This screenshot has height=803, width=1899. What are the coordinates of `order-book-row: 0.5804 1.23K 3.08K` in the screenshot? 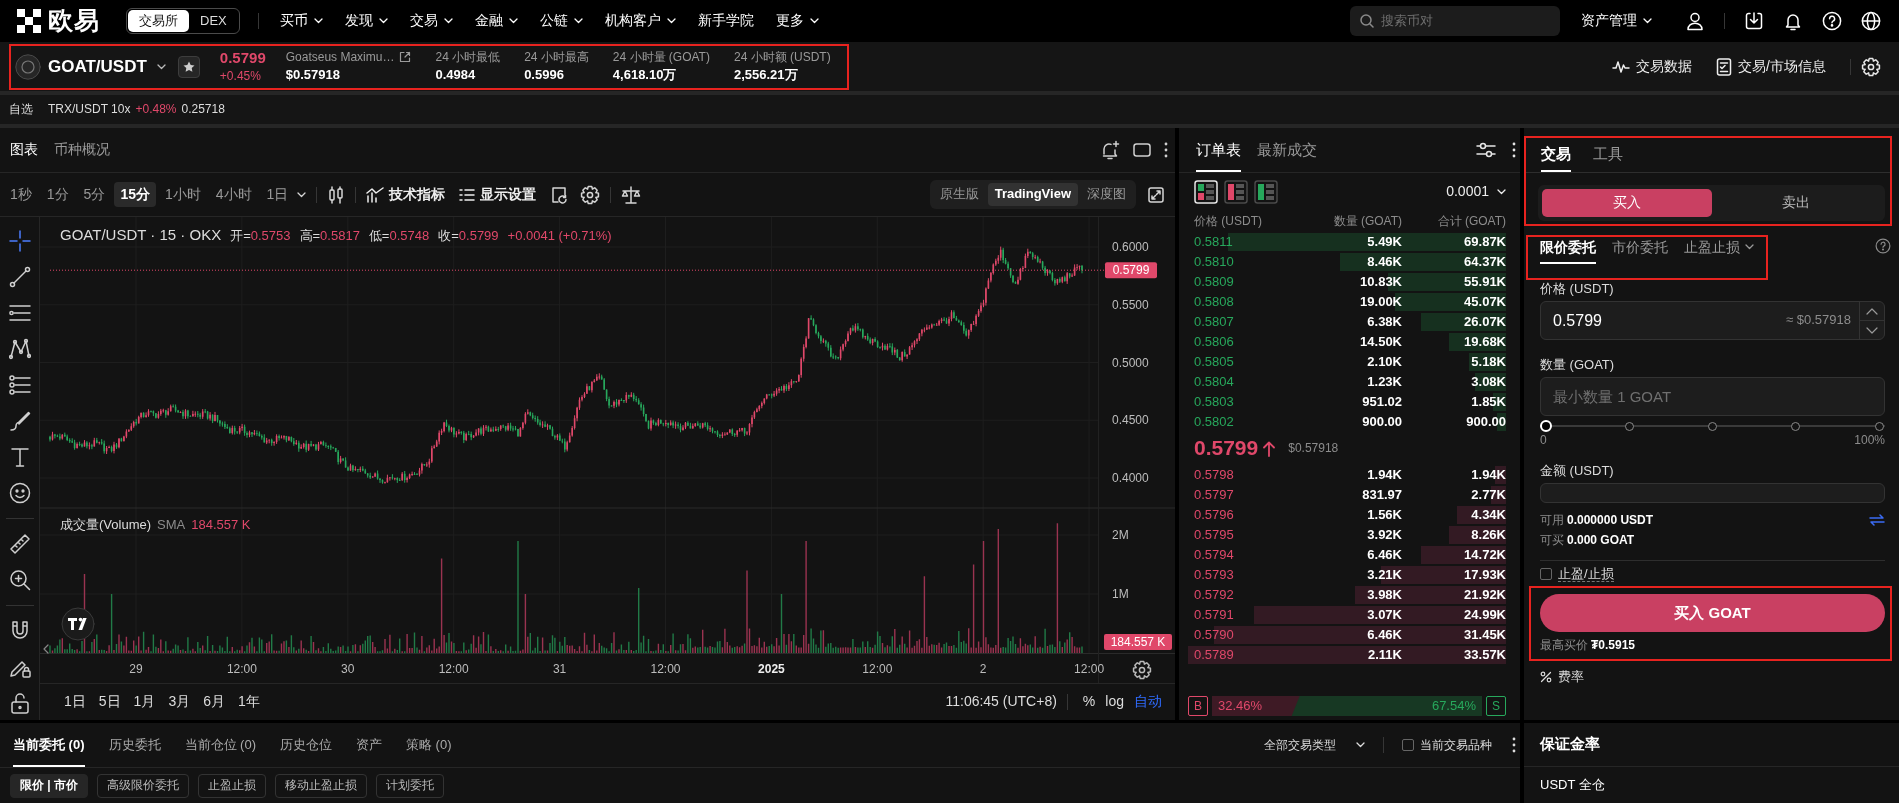 It's located at (1347, 382).